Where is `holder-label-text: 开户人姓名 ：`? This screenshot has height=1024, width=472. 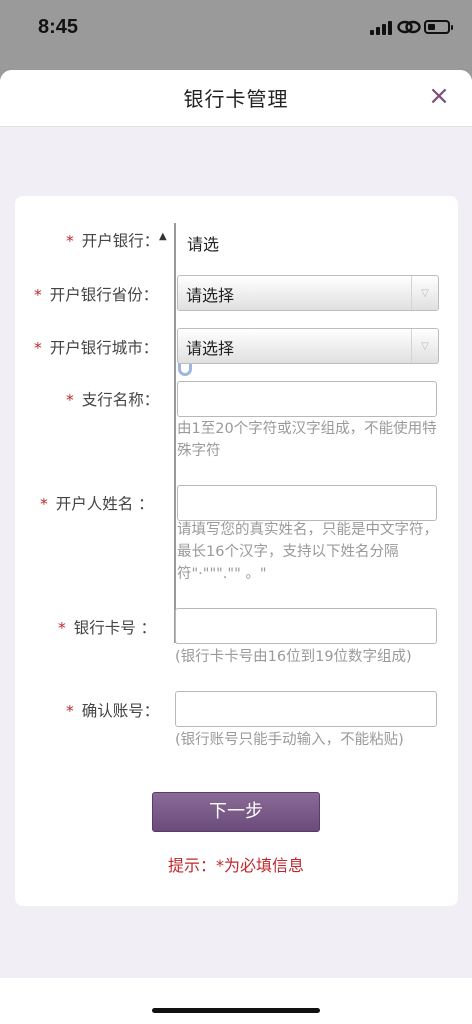
holder-label-text: 开户人姓名 ： is located at coordinates (104, 504).